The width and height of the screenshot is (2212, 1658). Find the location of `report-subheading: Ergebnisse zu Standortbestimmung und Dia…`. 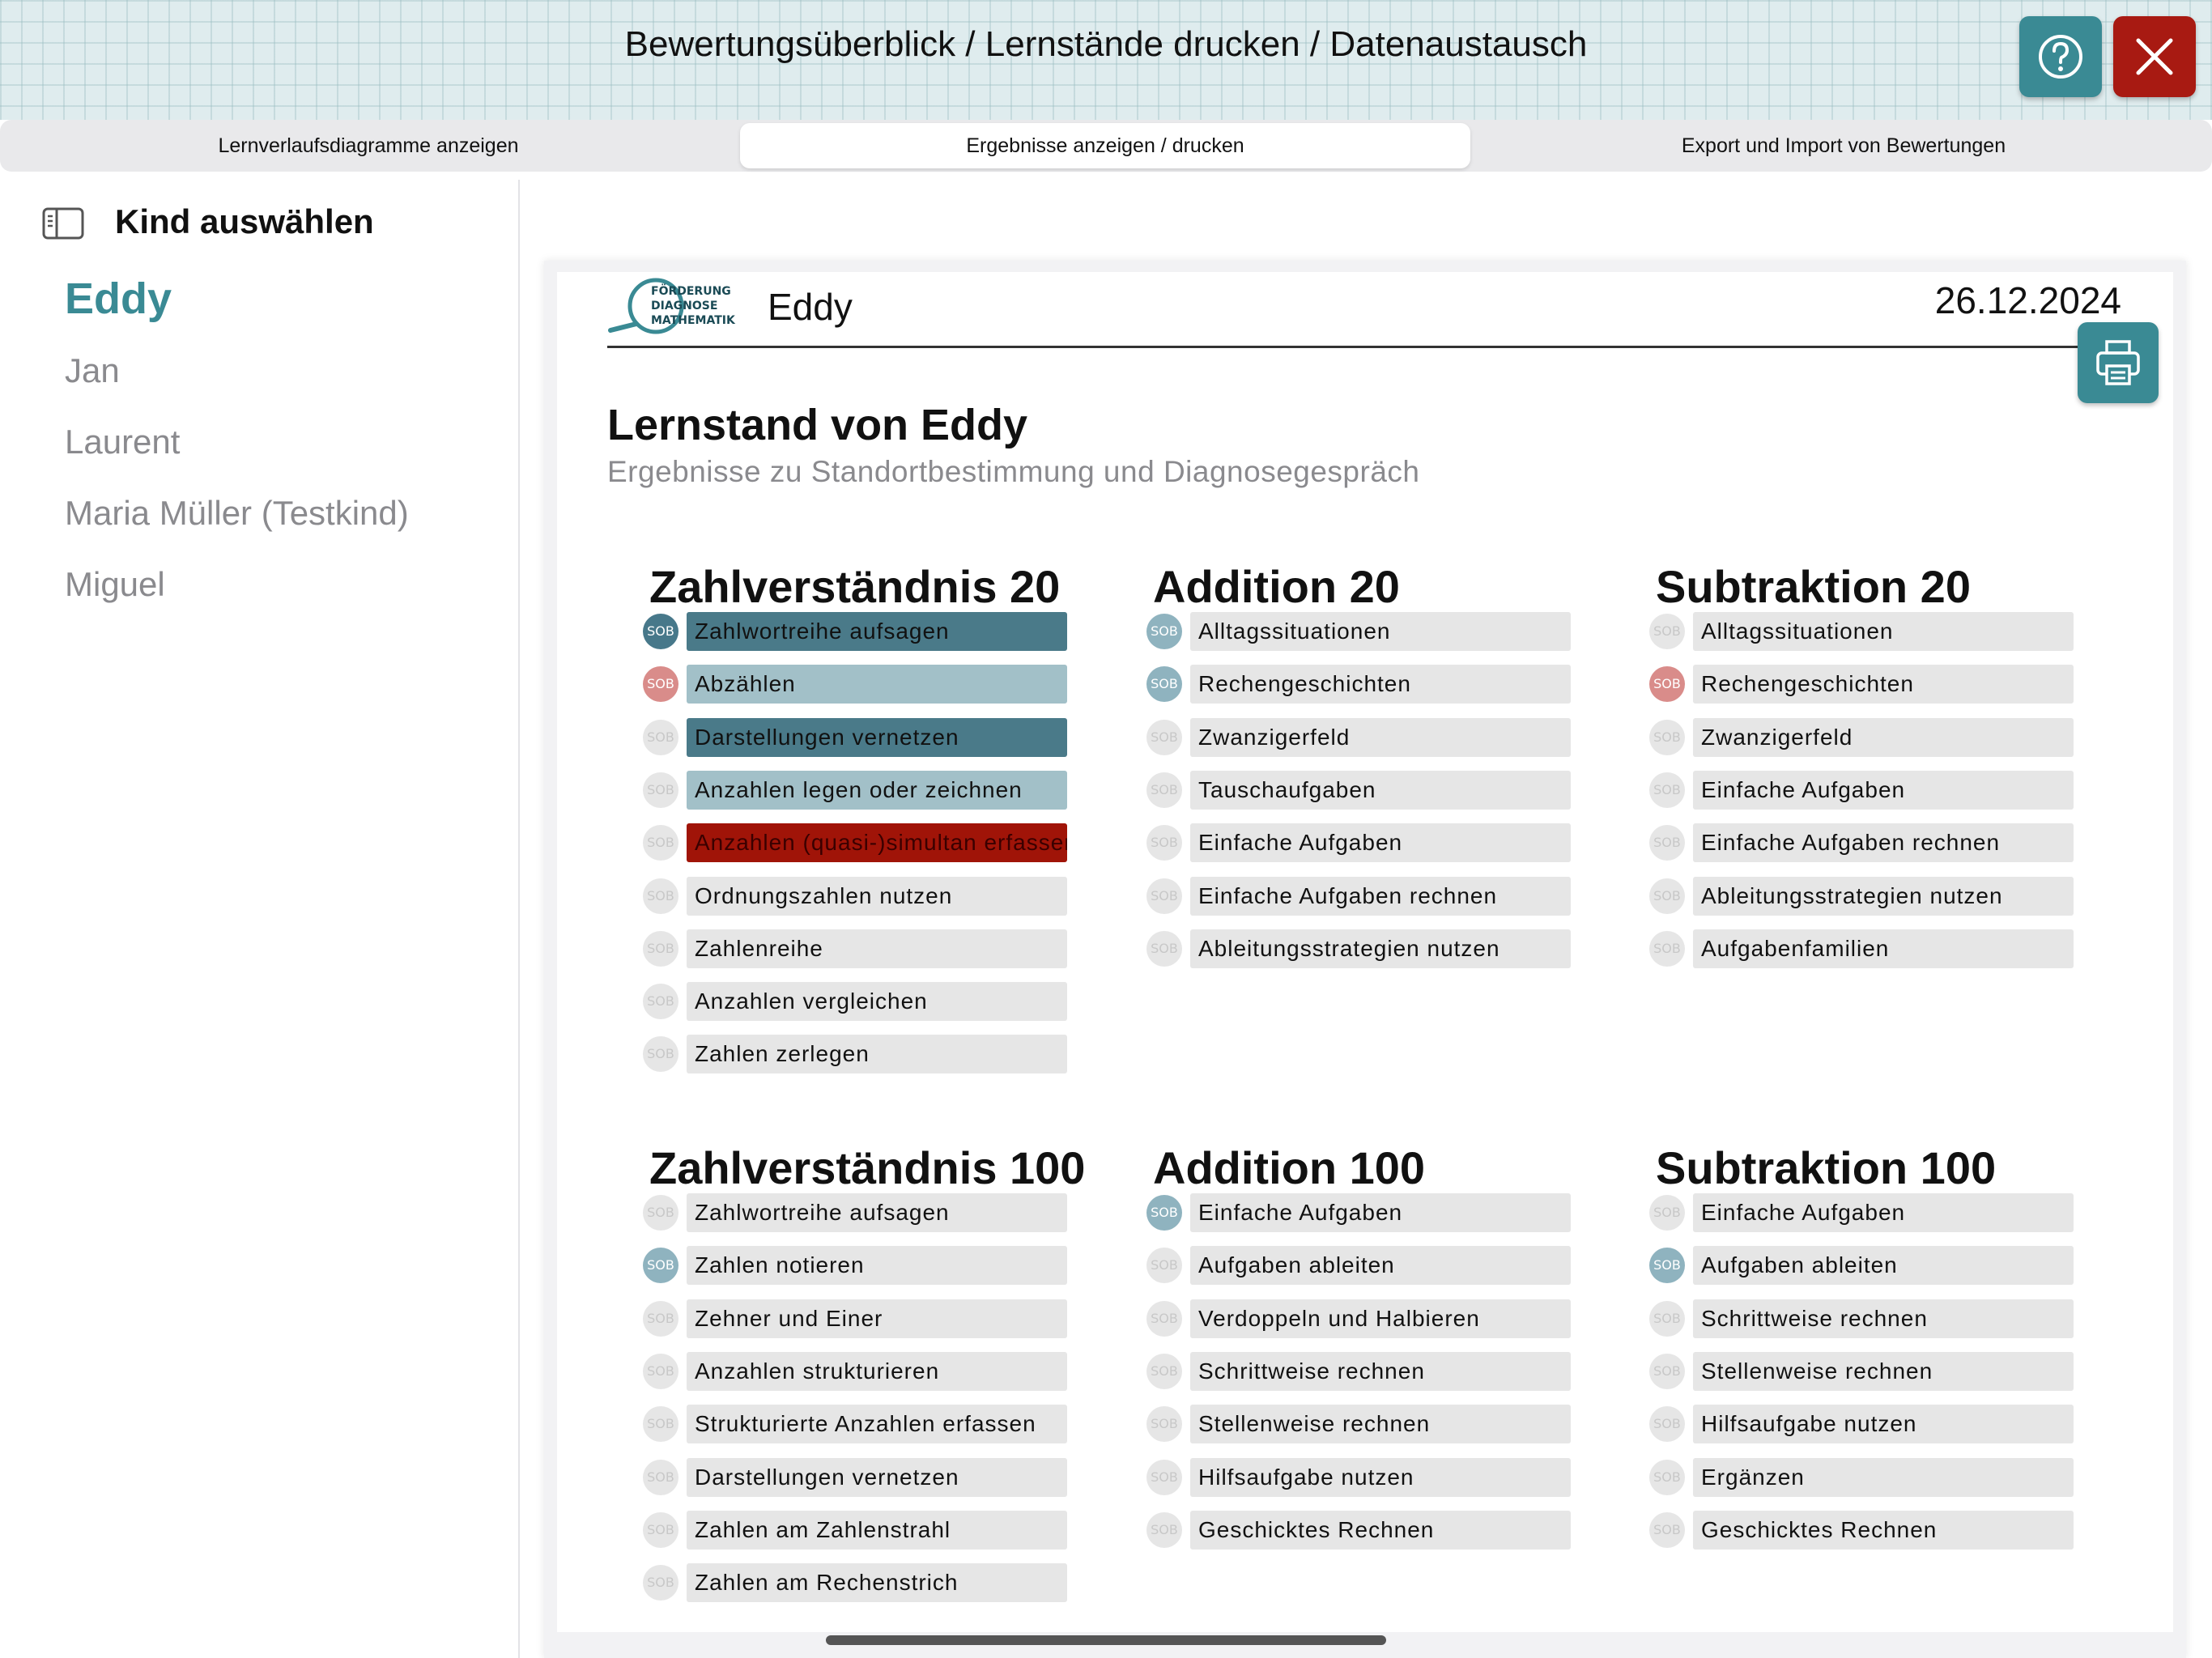

report-subheading: Ergebnisse zu Standortbestimmung und Dia… is located at coordinates (1013, 471).